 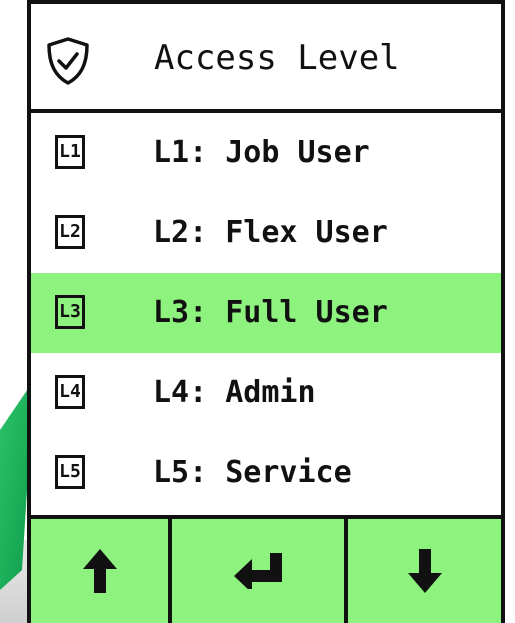 I want to click on page-title: Access Level, so click(x=277, y=58).